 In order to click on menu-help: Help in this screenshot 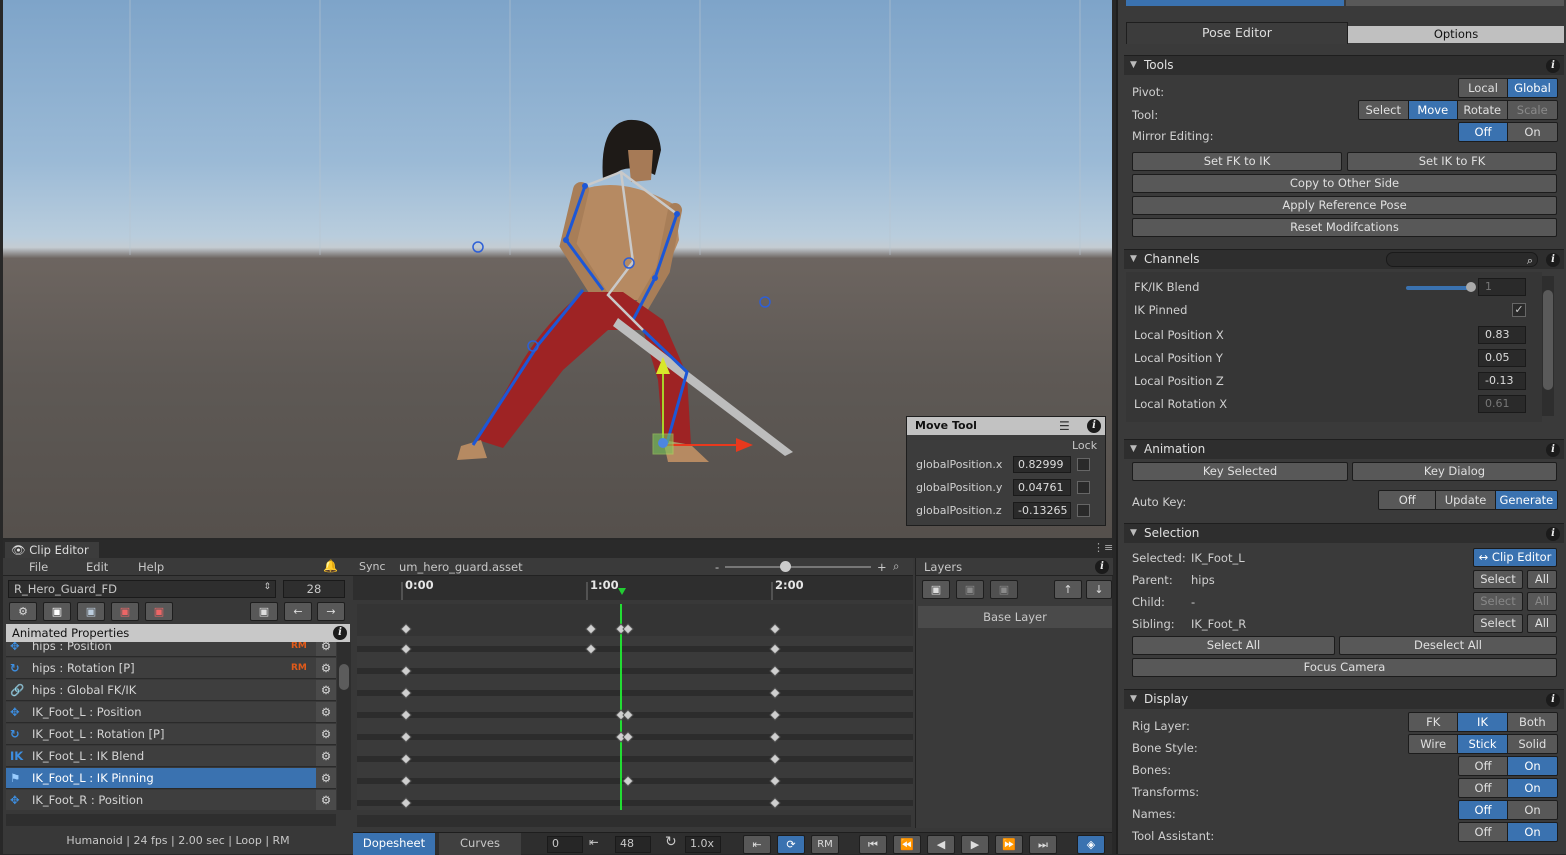, I will do `click(151, 567)`.